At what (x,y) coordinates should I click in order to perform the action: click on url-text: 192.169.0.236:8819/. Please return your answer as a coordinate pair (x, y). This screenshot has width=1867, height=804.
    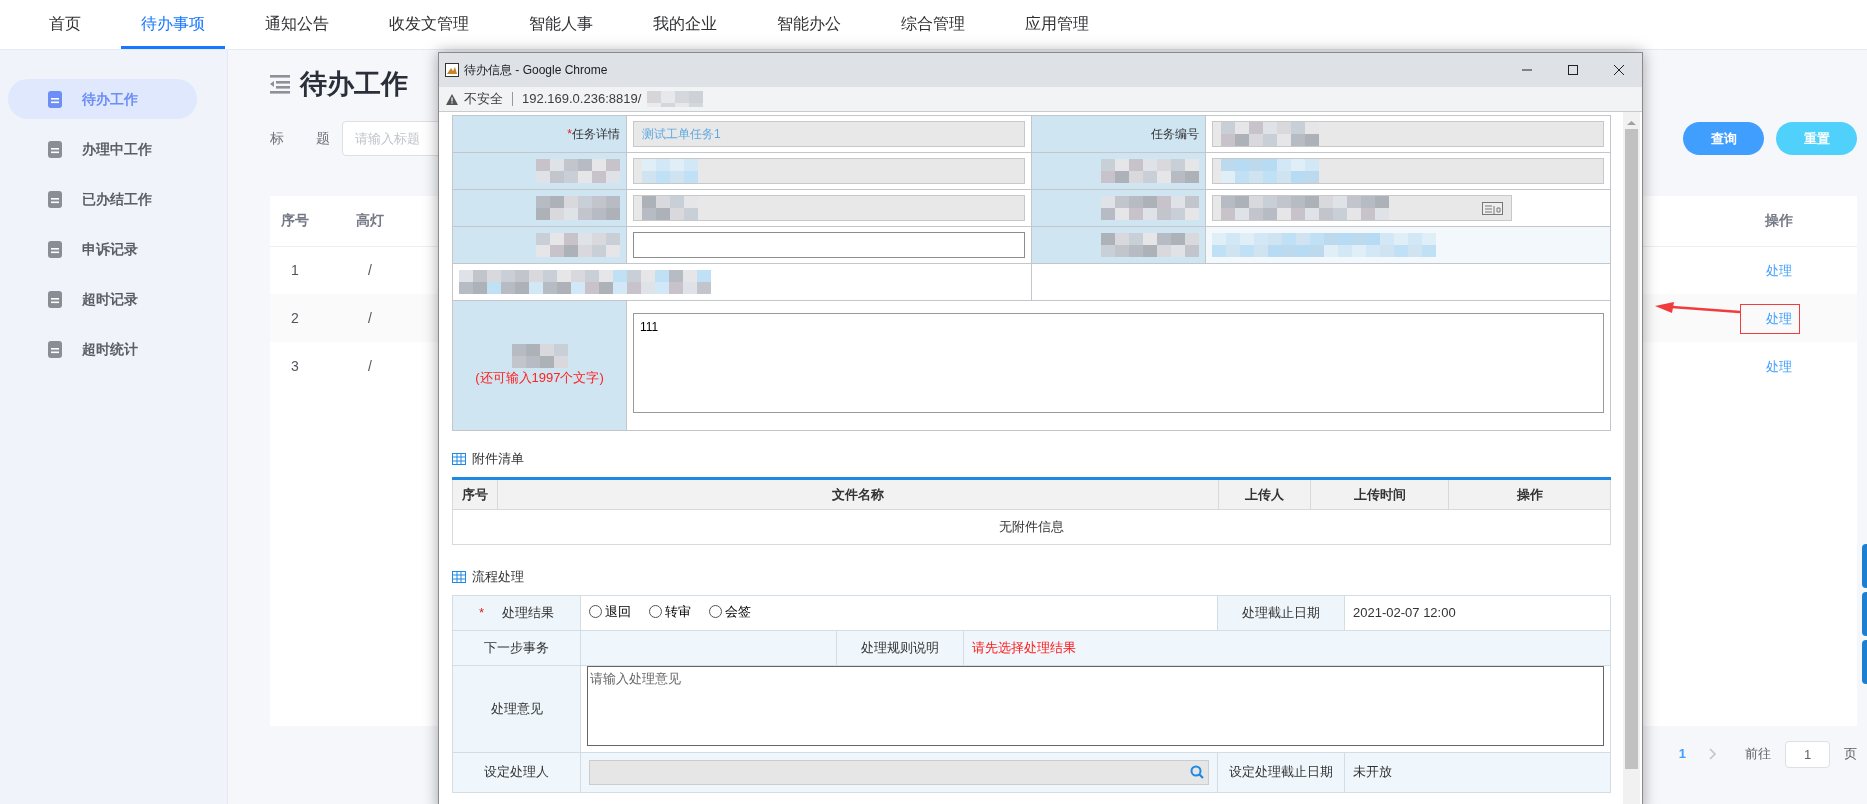
    Looking at the image, I should click on (582, 99).